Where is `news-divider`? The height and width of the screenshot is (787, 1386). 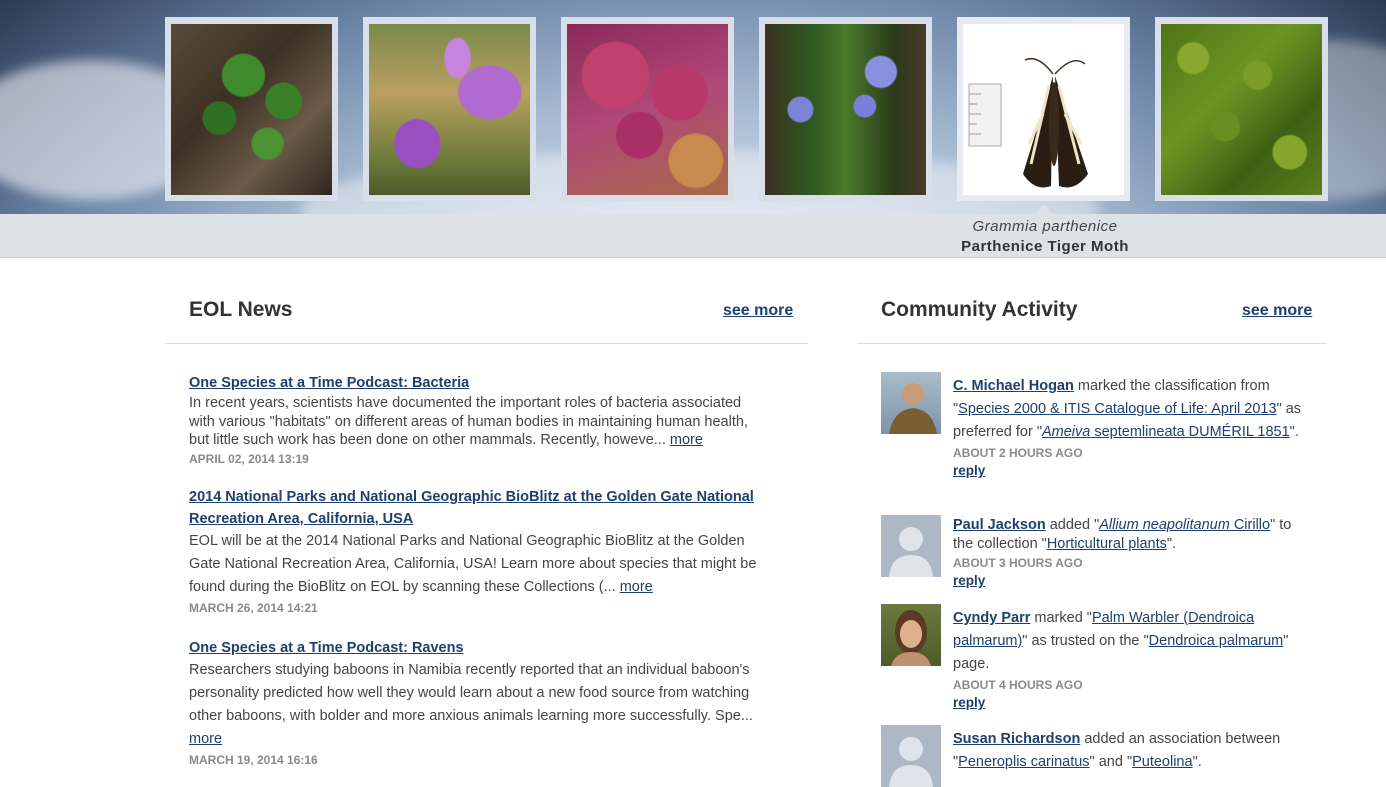 news-divider is located at coordinates (486, 343).